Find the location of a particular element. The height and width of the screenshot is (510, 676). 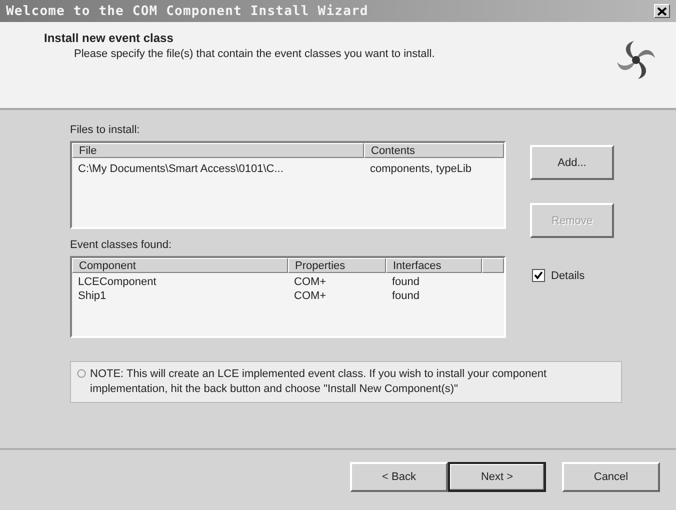

details-label: Details is located at coordinates (568, 276).